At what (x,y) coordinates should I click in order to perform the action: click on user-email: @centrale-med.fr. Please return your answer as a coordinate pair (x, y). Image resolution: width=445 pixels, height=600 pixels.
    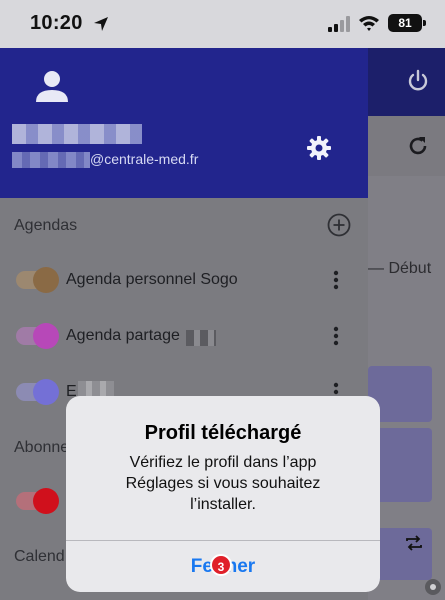
    Looking at the image, I should click on (144, 159).